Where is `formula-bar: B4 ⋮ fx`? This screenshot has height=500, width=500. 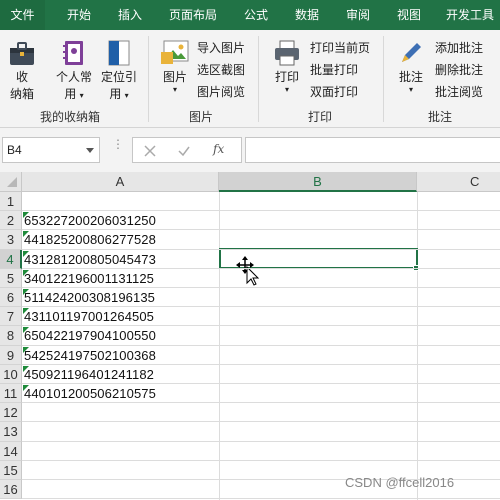 formula-bar: B4 ⋮ fx is located at coordinates (250, 150).